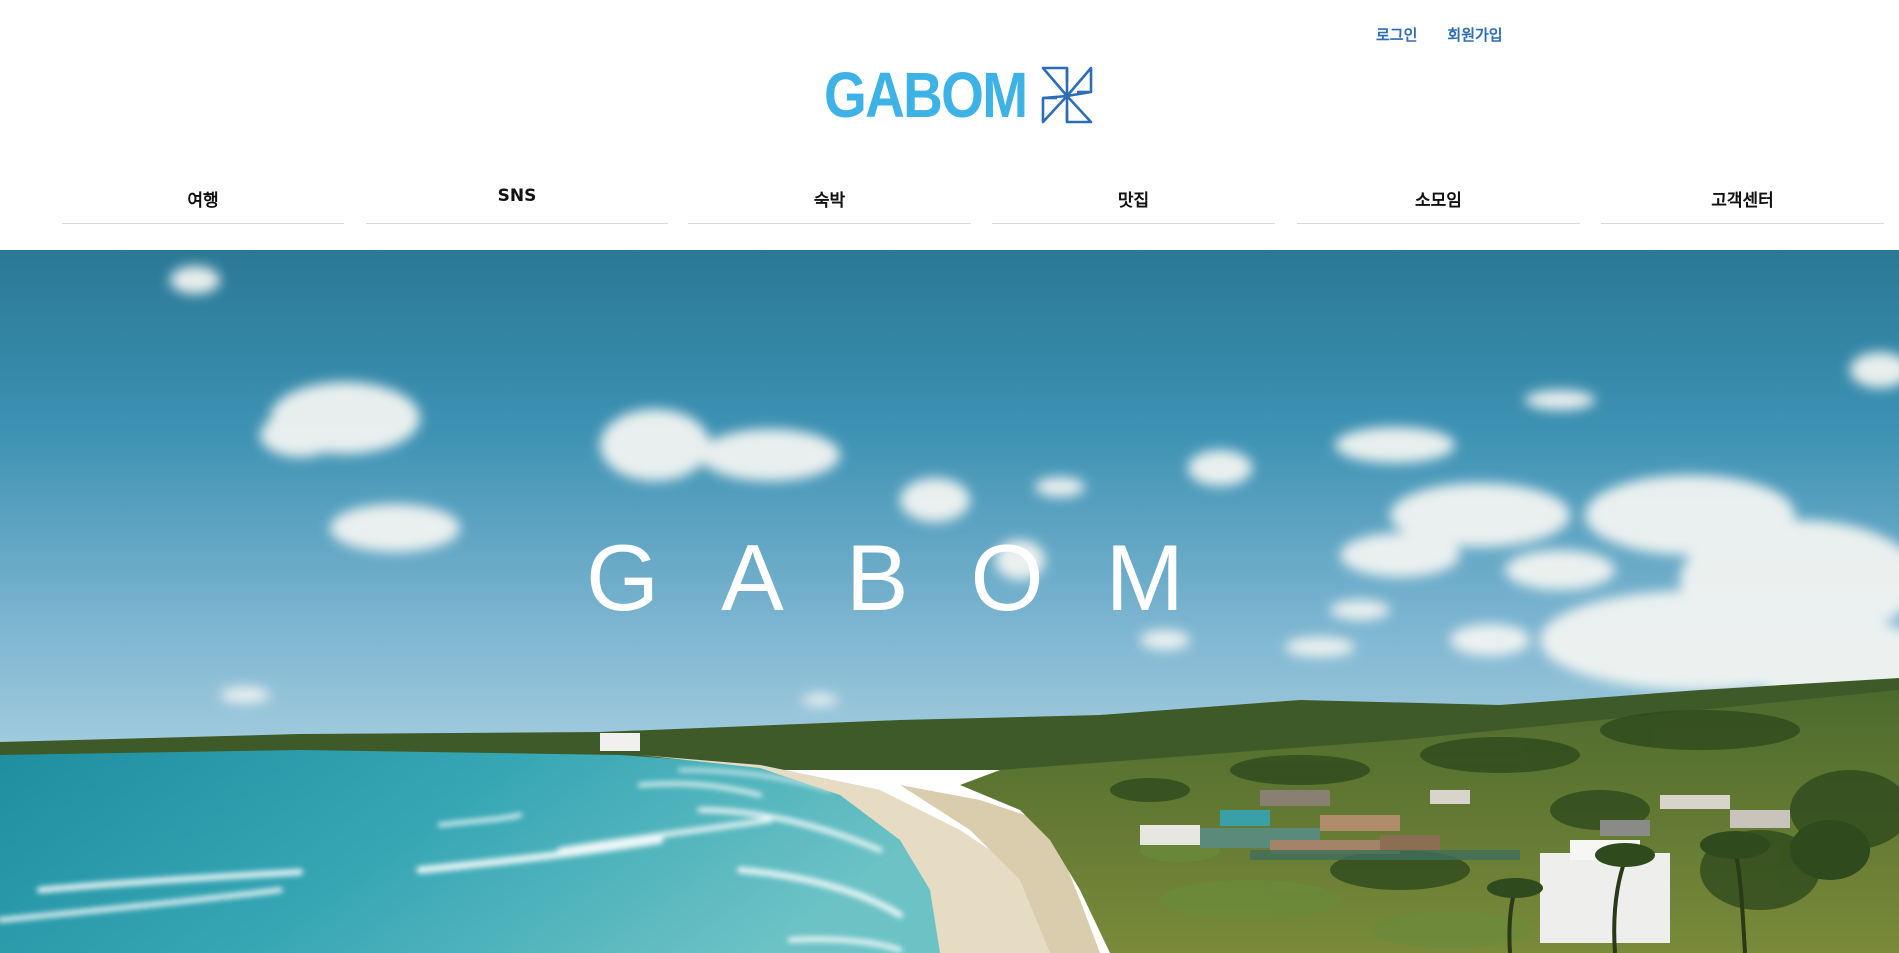 This screenshot has width=1899, height=953. Describe the element at coordinates (1439, 34) in the screenshot. I see `account-links: 로그인 회원가입` at that location.